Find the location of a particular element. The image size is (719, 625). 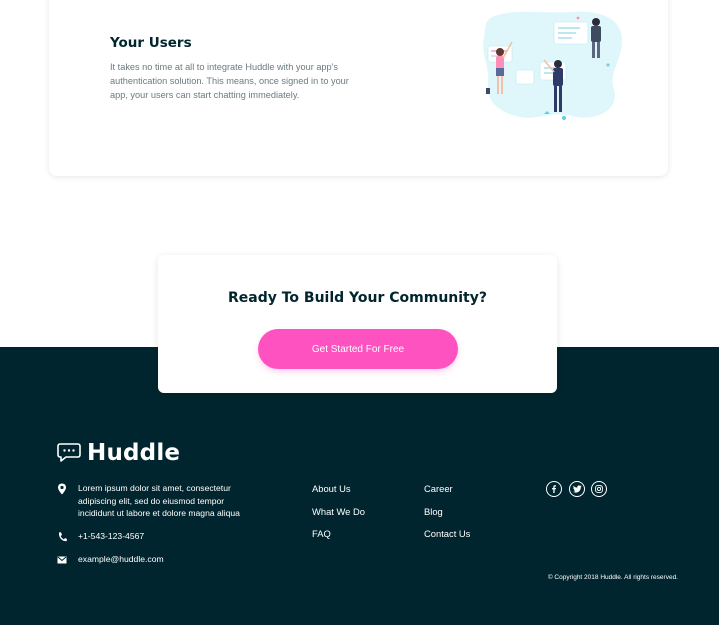

footer-link-what-we-do: What We Do is located at coordinates (338, 511).